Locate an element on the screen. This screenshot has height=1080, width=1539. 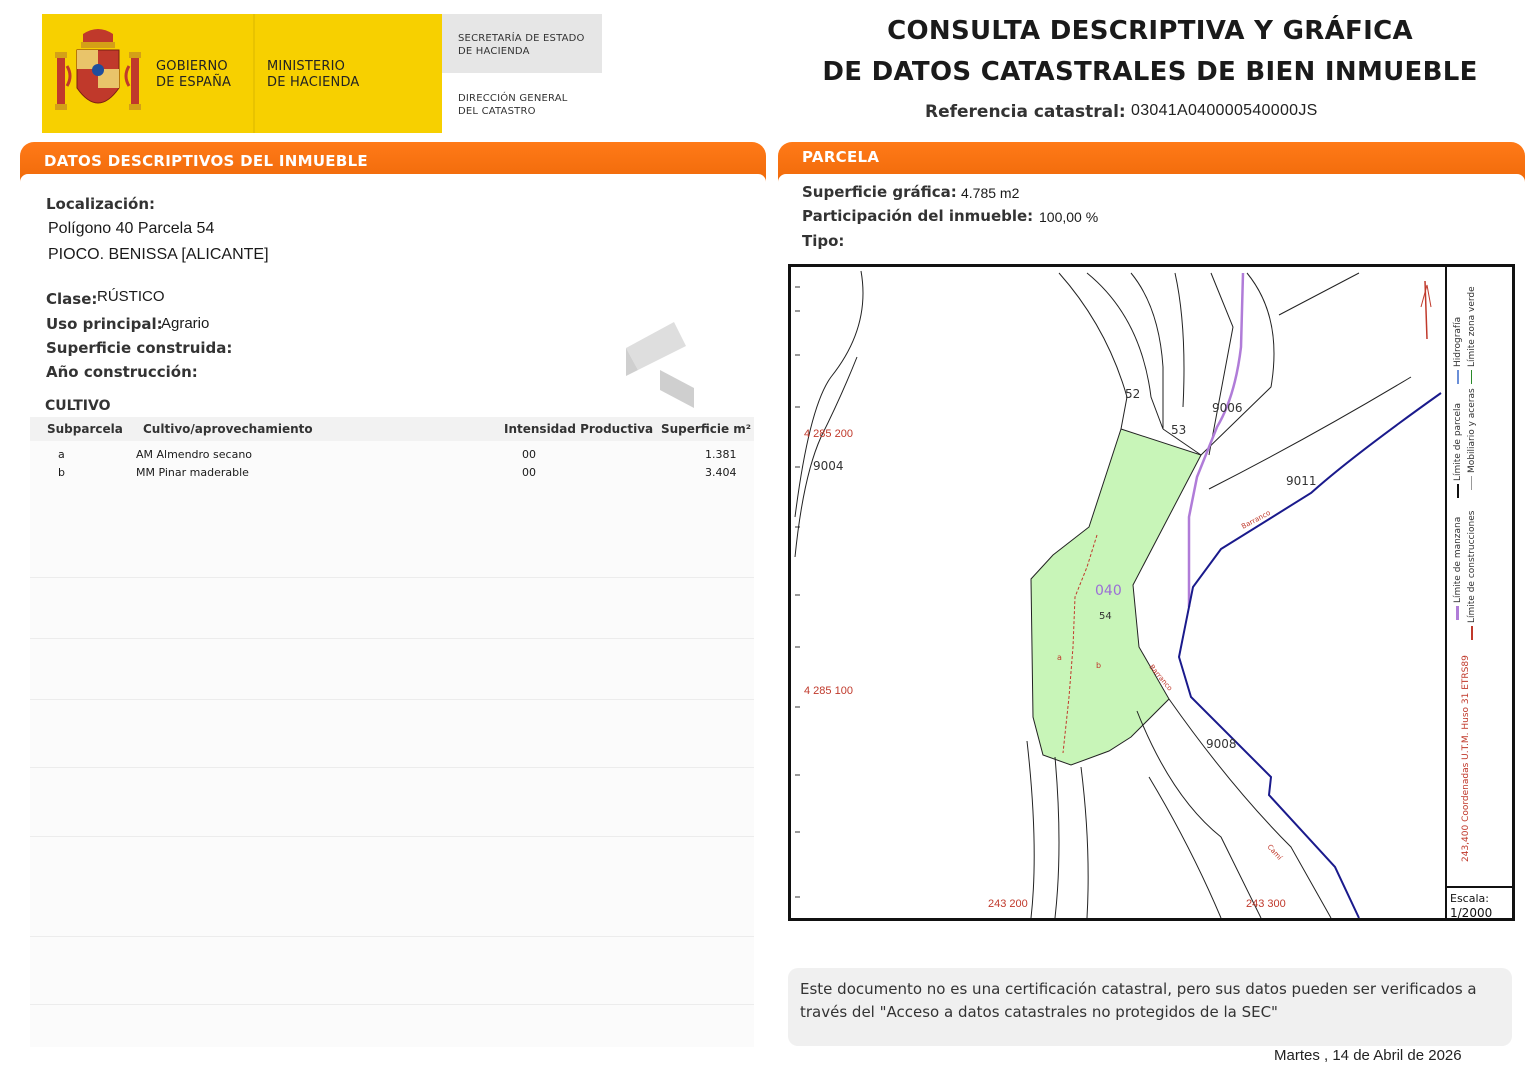
legend-zona-verde: Límite zona verde is located at coordinates (1472, 335).